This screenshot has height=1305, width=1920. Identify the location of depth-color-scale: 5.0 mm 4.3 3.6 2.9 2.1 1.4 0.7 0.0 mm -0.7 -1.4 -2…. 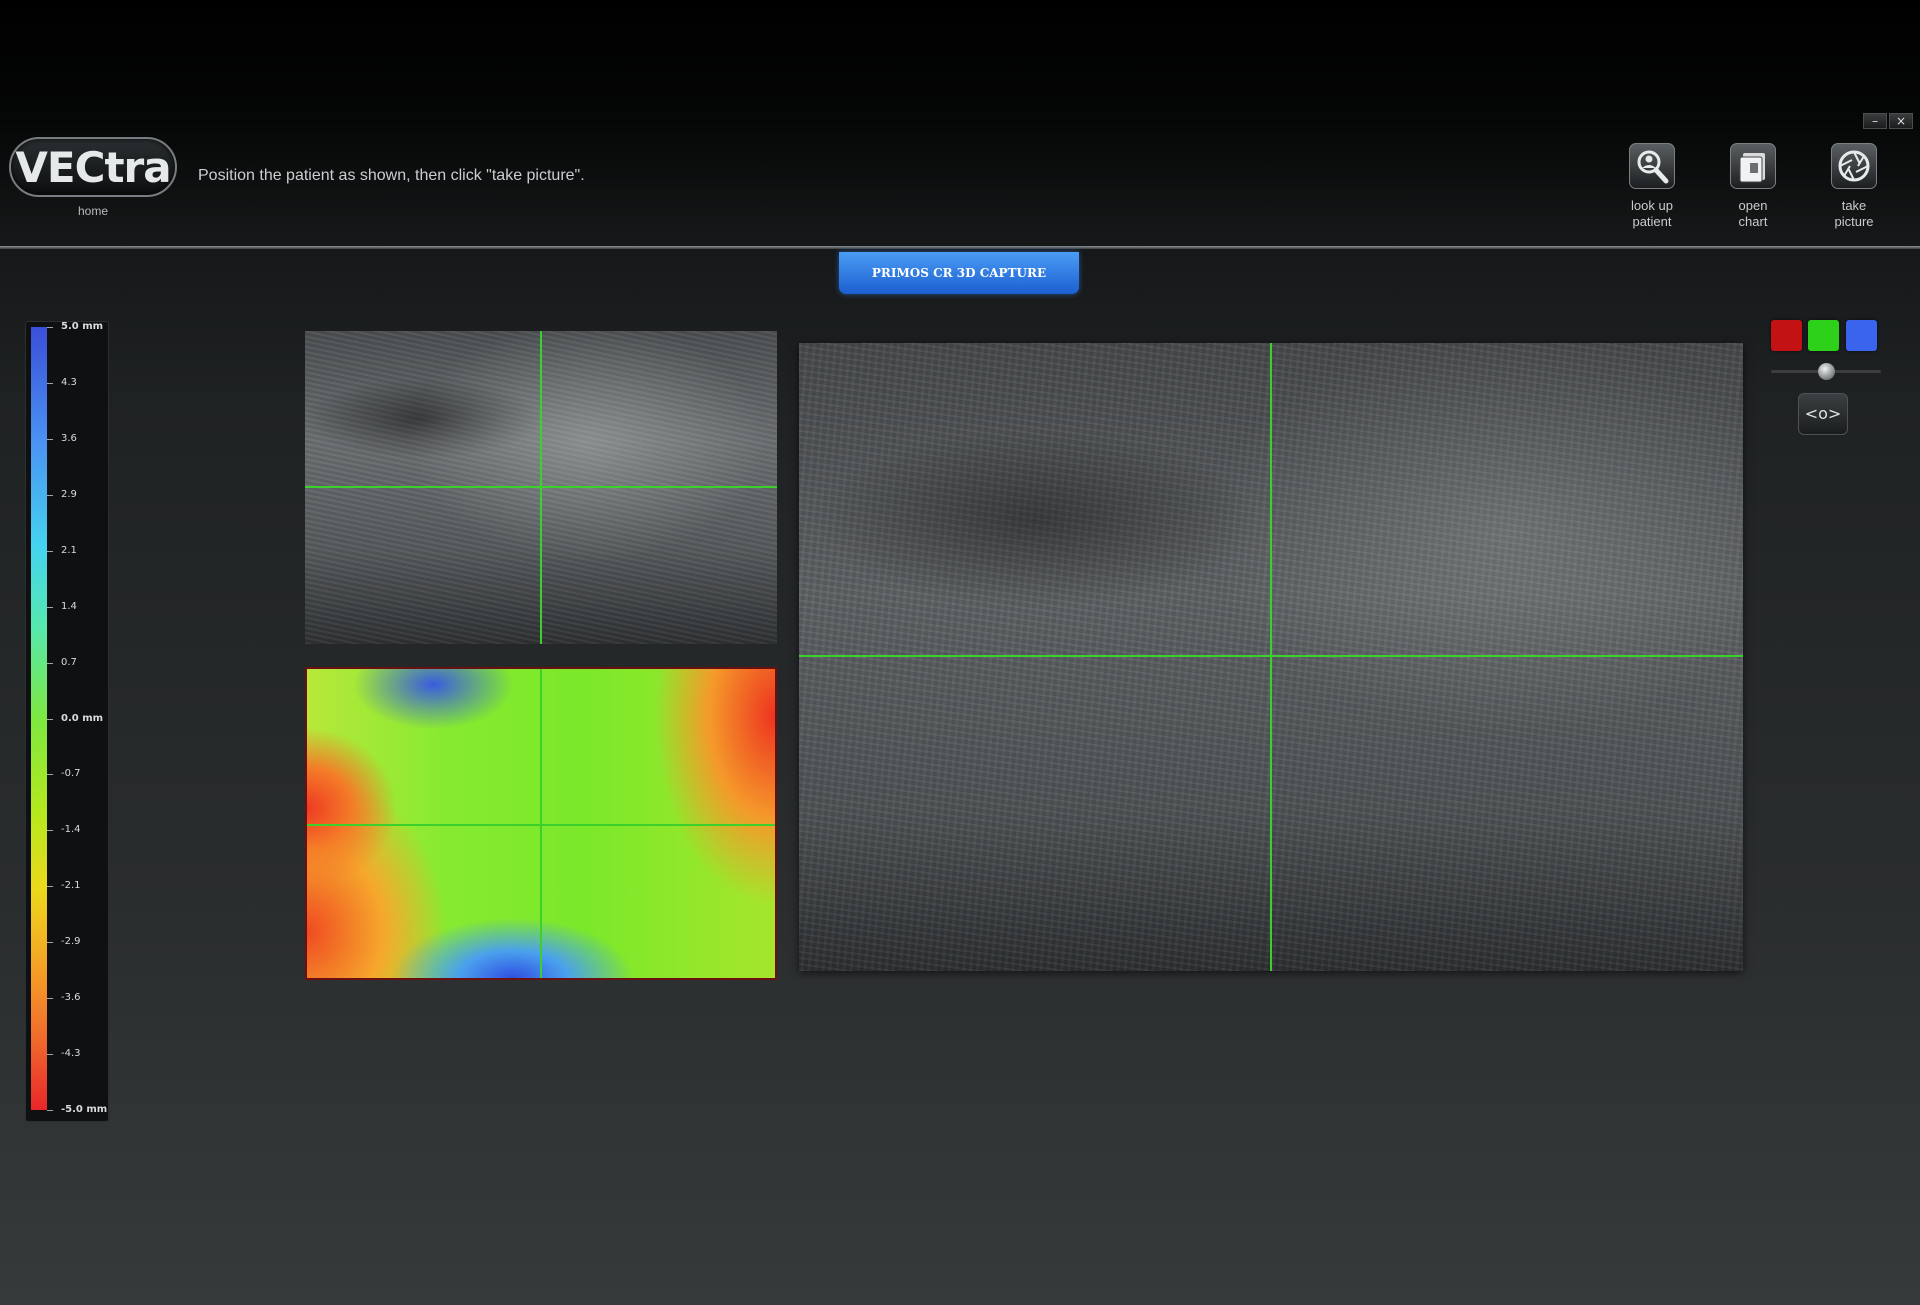
(67, 721).